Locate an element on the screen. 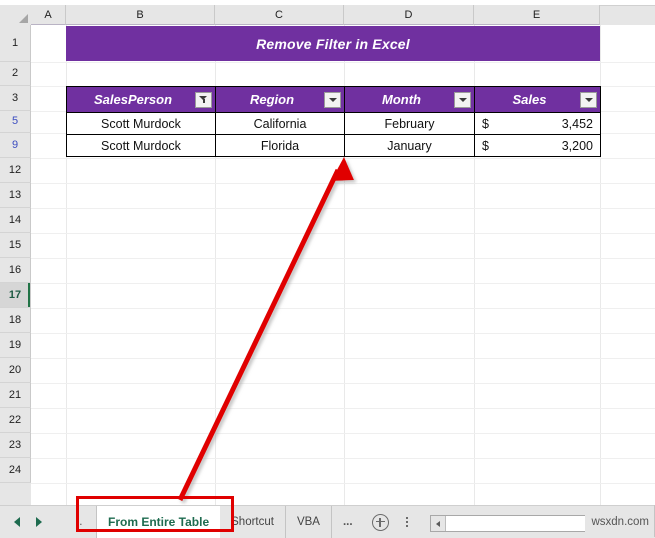 The height and width of the screenshot is (538, 655). filter-funnel-icon is located at coordinates (203, 99).